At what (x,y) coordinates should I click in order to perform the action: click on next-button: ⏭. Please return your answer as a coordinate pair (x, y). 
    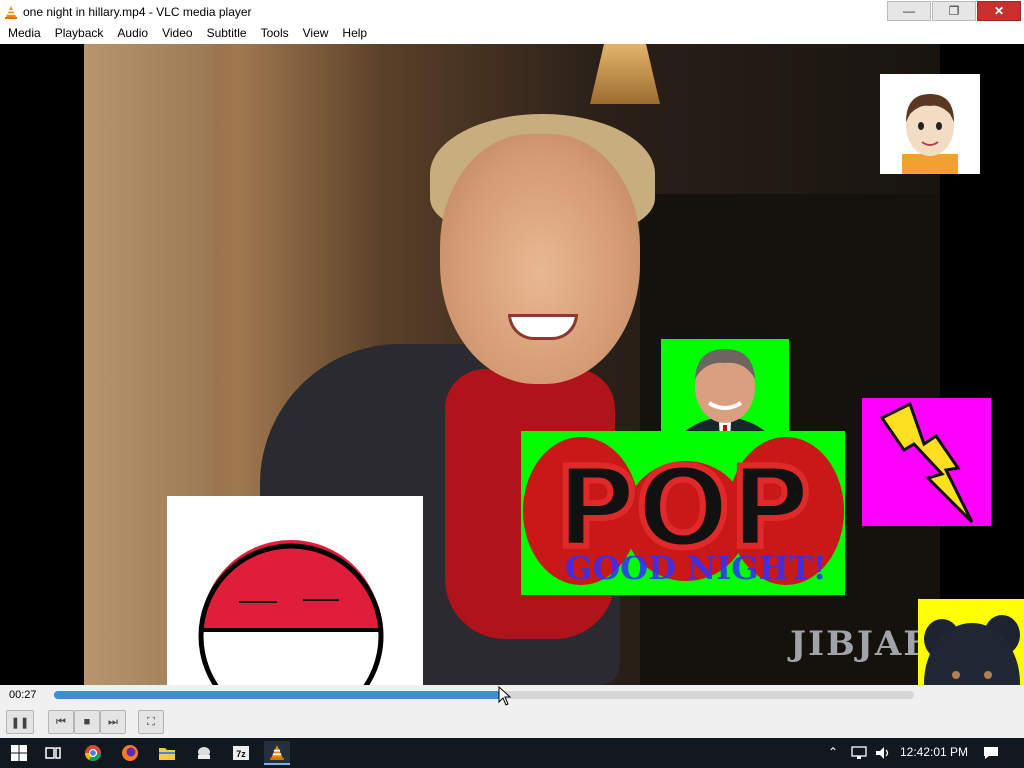
    Looking at the image, I should click on (113, 722).